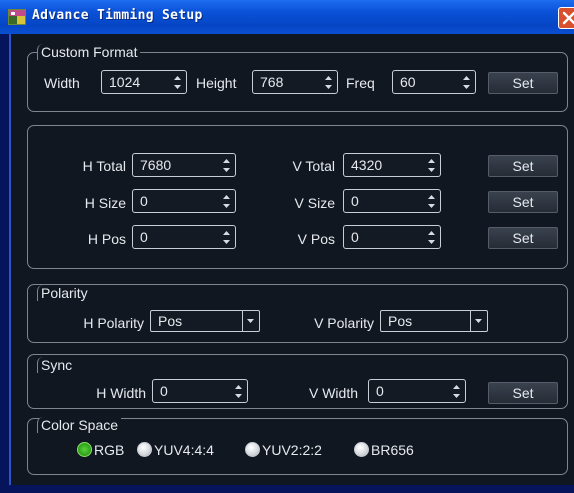 The image size is (574, 493). Describe the element at coordinates (89, 52) in the screenshot. I see `custom-format-legend: Custom Format` at that location.